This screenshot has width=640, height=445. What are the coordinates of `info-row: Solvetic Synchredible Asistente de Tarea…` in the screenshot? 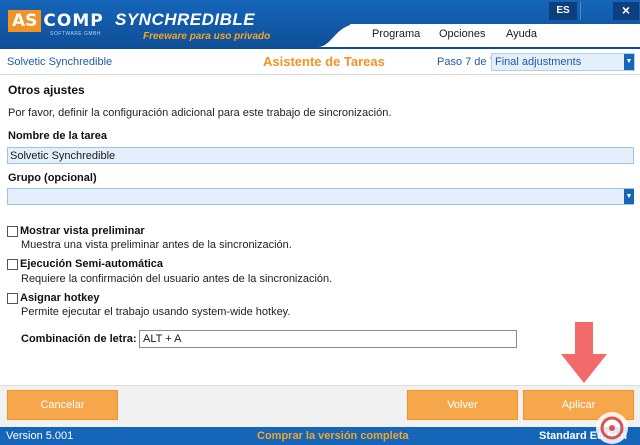 It's located at (320, 62).